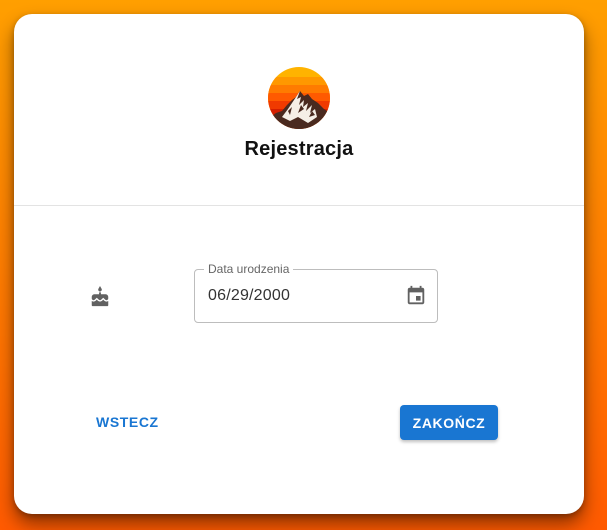  What do you see at coordinates (299, 98) in the screenshot?
I see `sunset-mountain-logo` at bounding box center [299, 98].